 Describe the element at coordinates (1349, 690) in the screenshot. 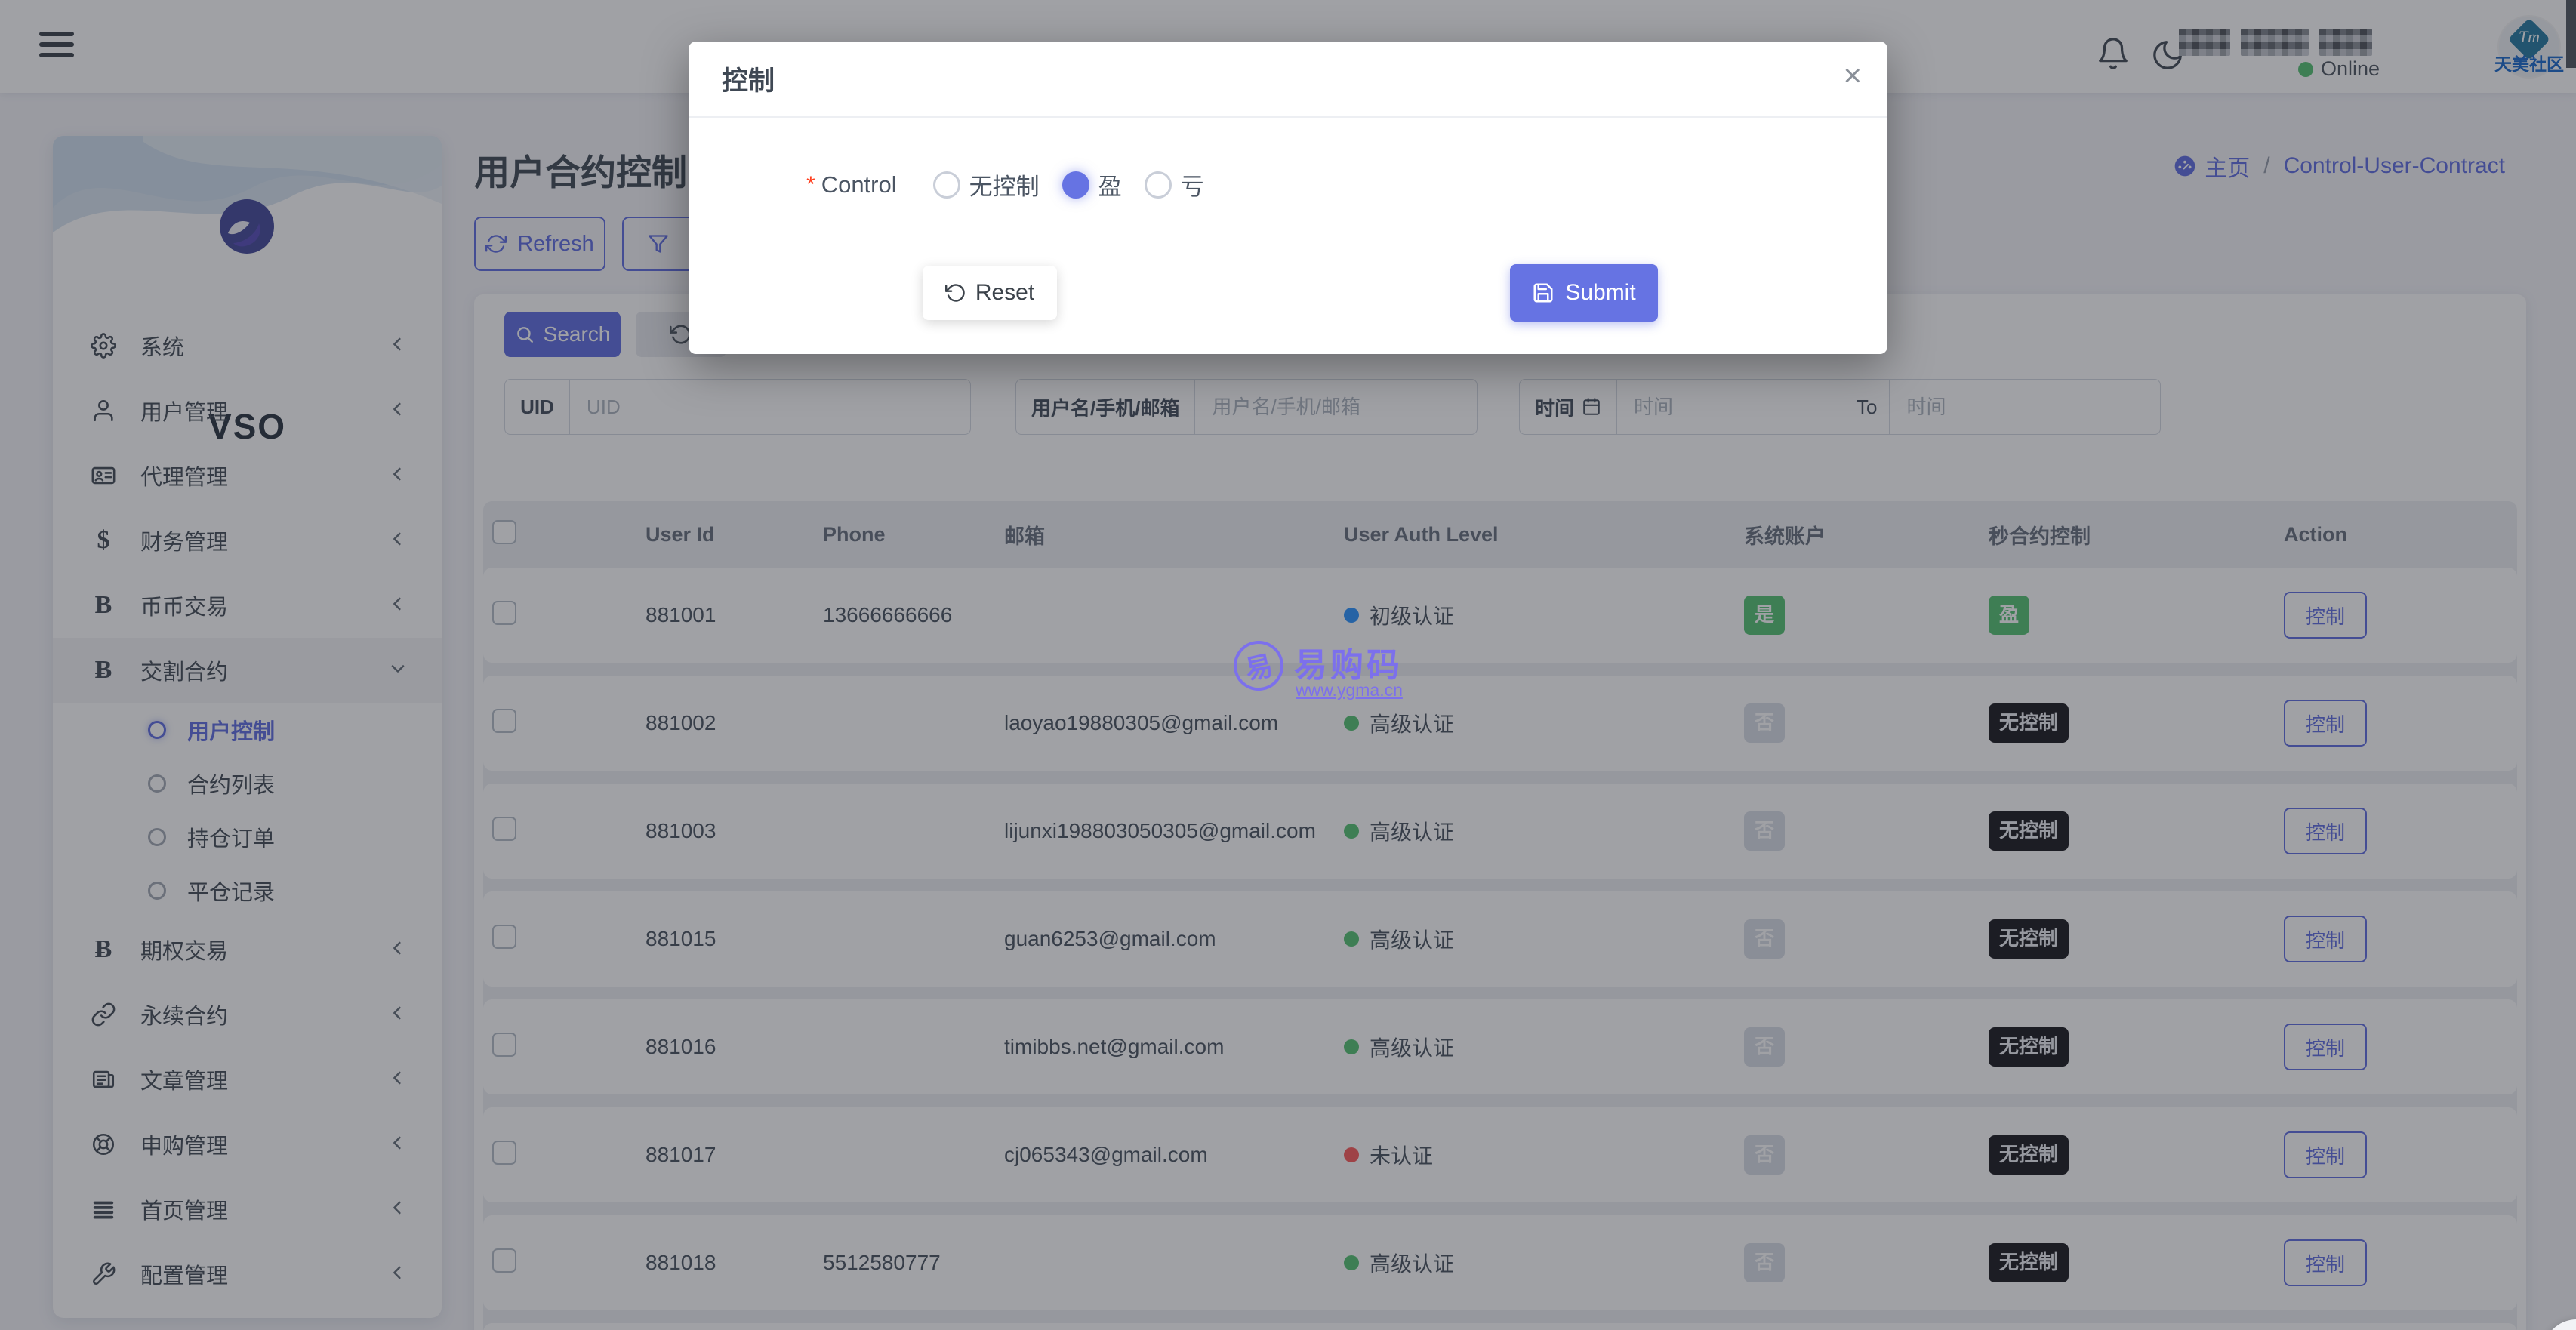

I see `watermark-url: www.ygma.cn` at that location.